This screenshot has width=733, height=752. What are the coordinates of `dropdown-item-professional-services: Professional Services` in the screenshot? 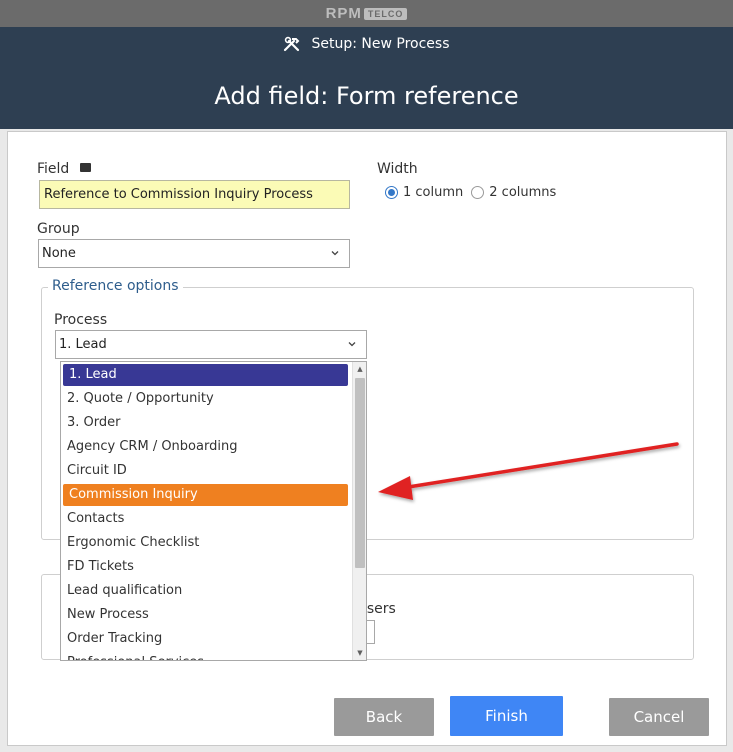 It's located at (206, 656).